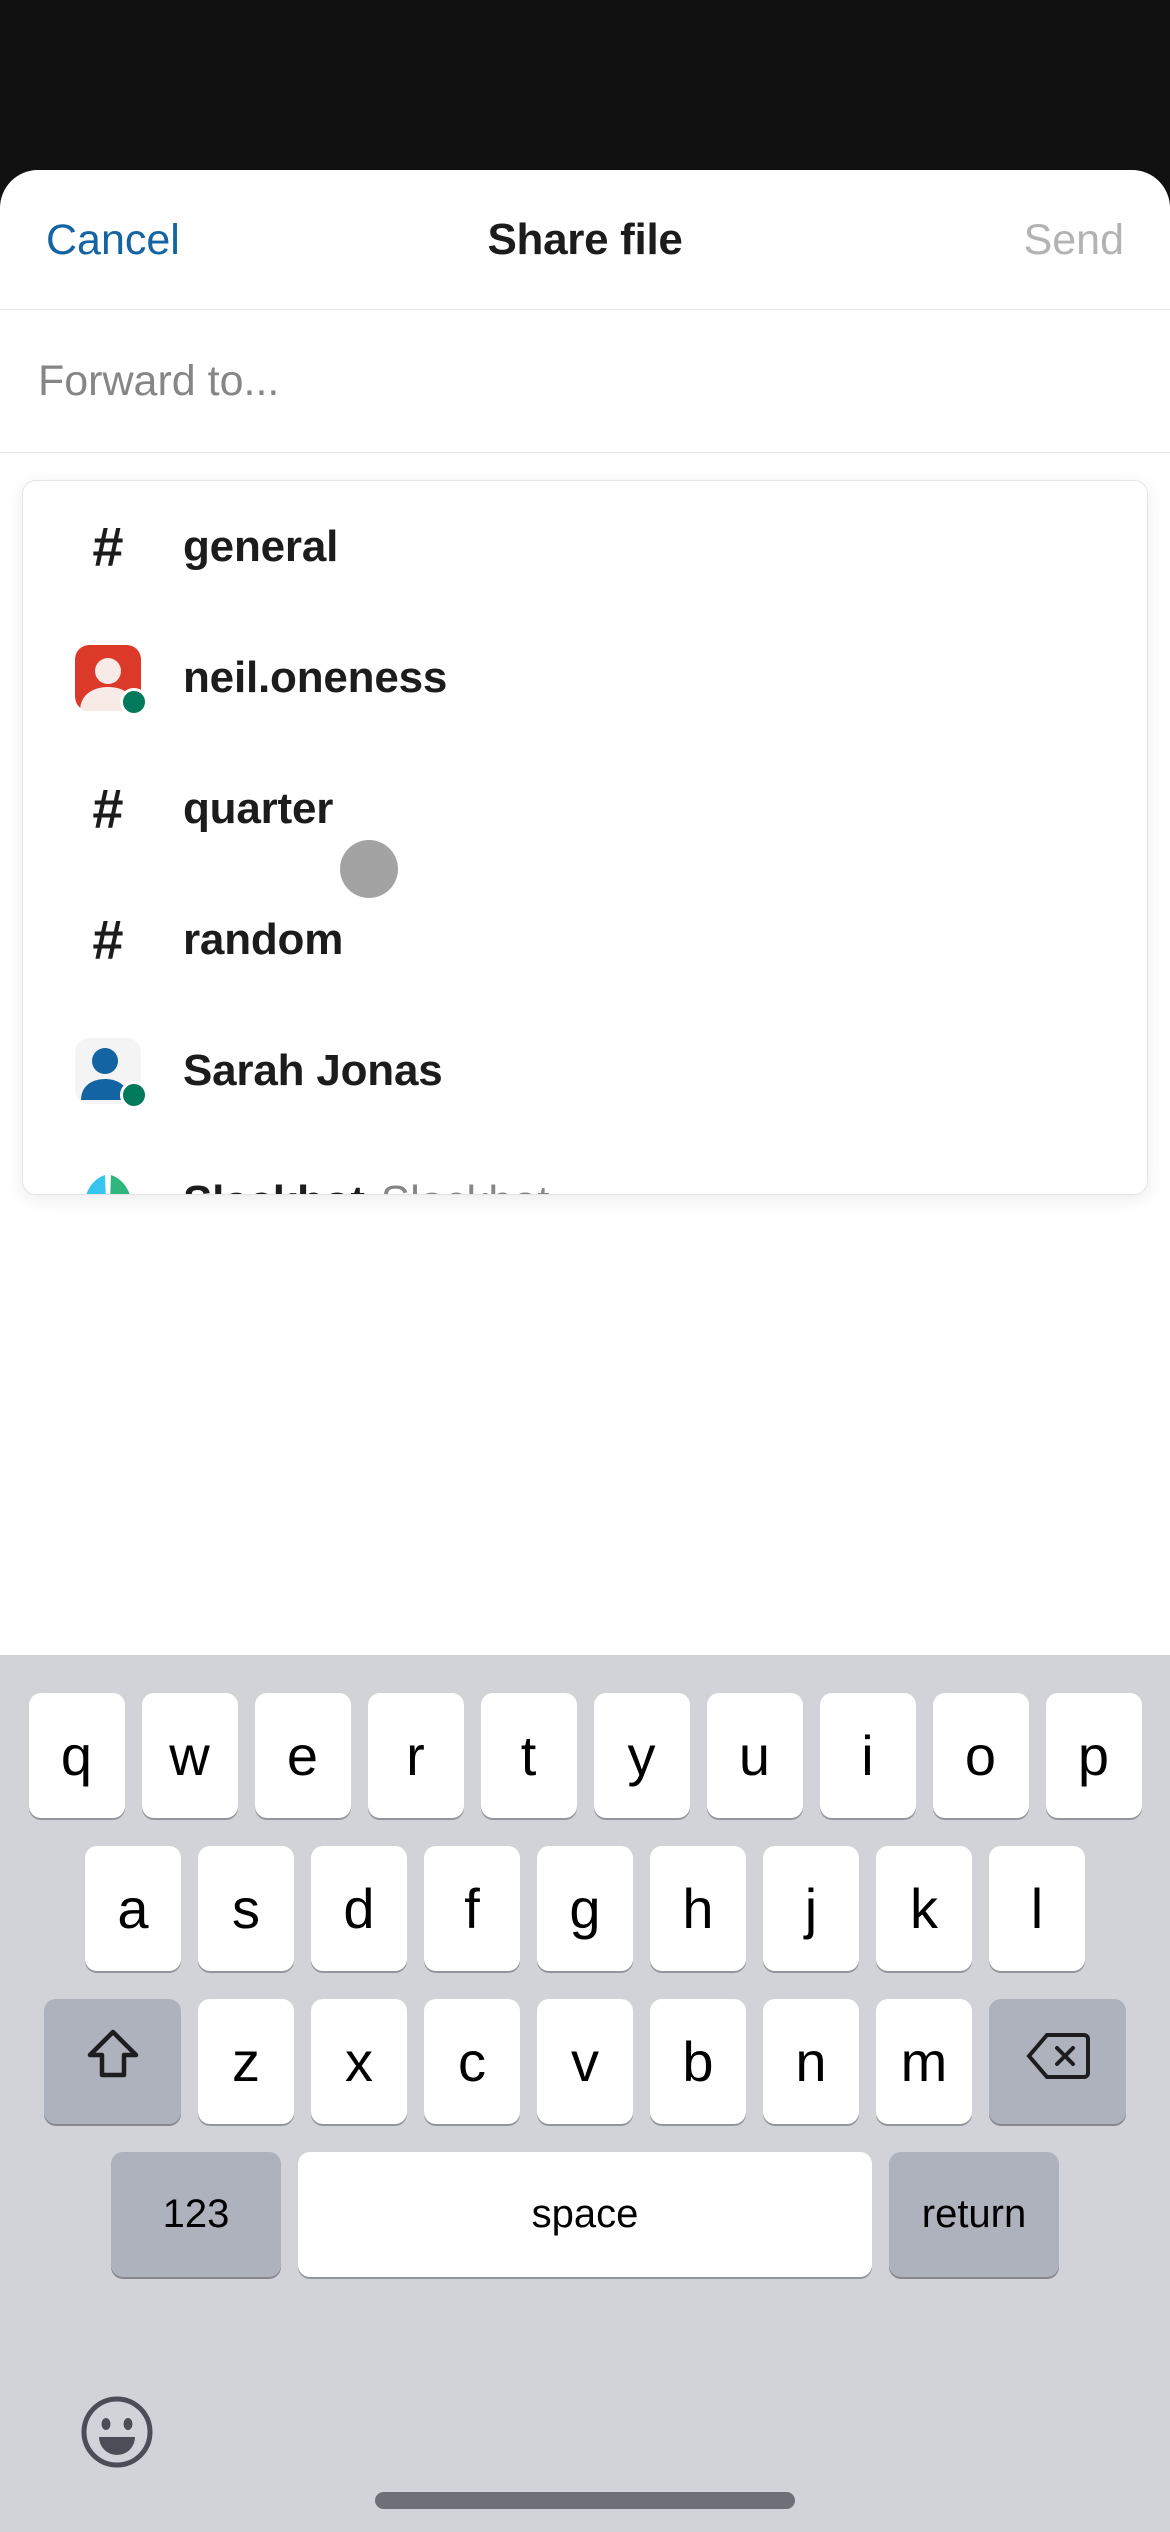 This screenshot has width=1170, height=2532. What do you see at coordinates (585, 2448) in the screenshot?
I see `keyboard-bottom-bar` at bounding box center [585, 2448].